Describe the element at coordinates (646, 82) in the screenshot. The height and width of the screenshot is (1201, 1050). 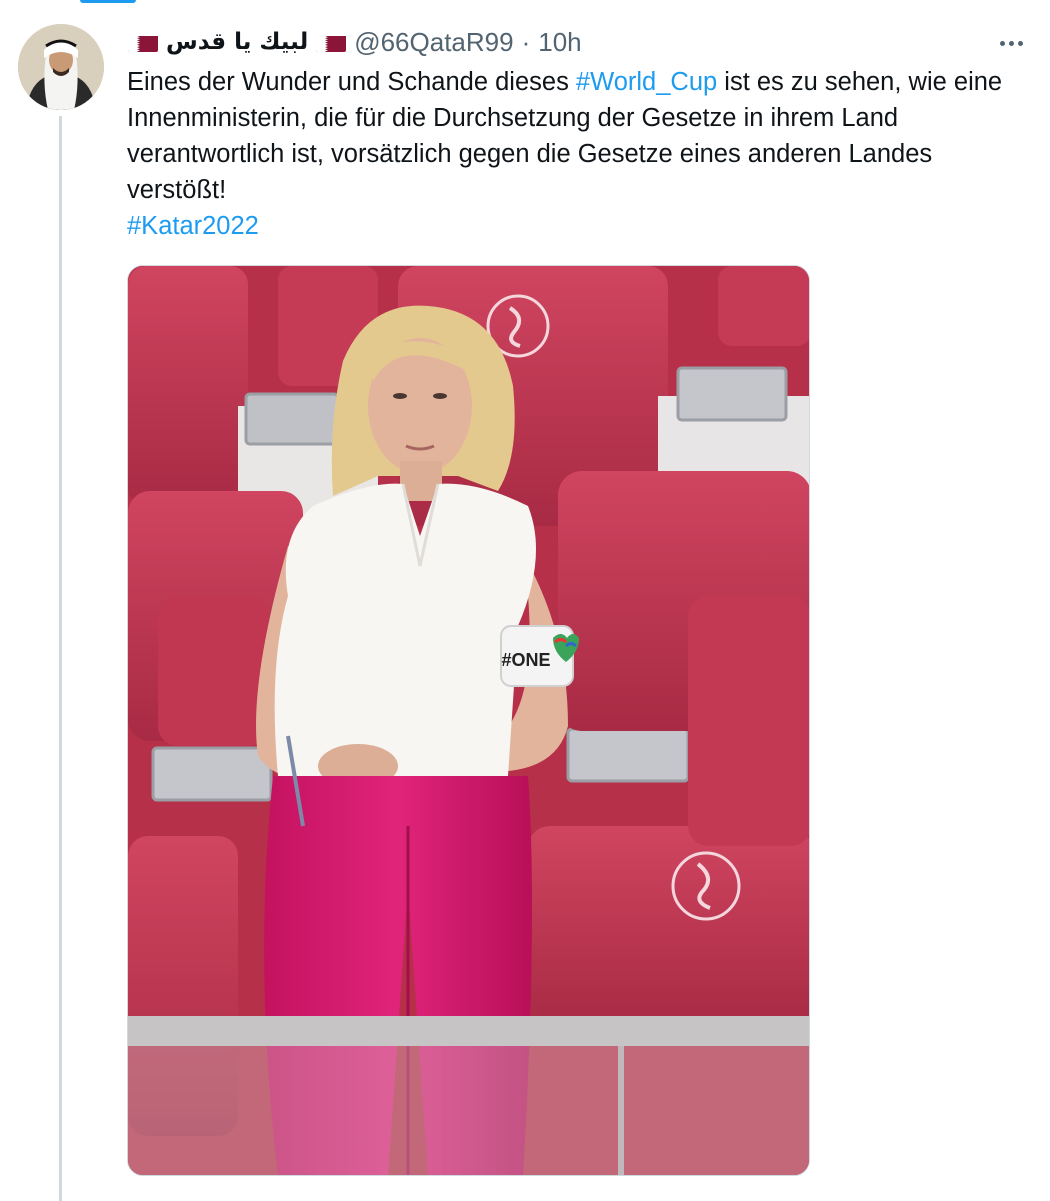
I see `hashtag-world-cup: #World_Cup` at that location.